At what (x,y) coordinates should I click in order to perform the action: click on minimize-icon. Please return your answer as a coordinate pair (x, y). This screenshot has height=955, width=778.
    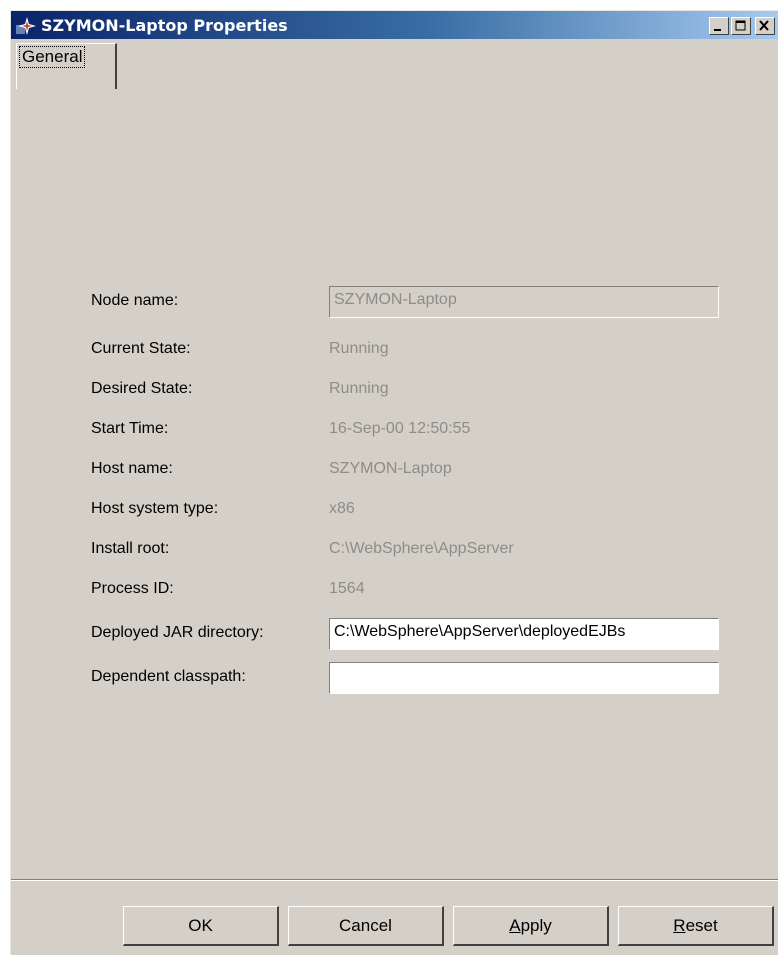
    Looking at the image, I should click on (717, 30).